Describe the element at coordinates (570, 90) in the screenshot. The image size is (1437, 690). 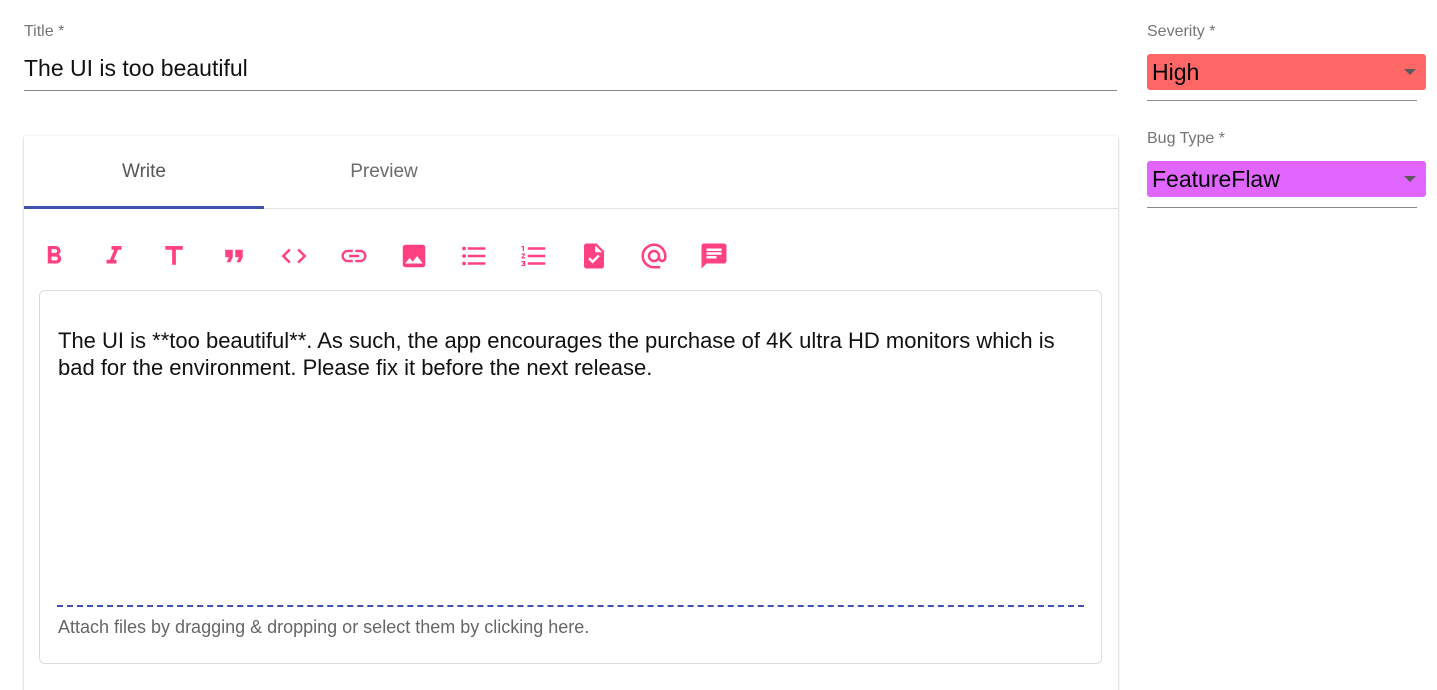
I see `title-underline` at that location.